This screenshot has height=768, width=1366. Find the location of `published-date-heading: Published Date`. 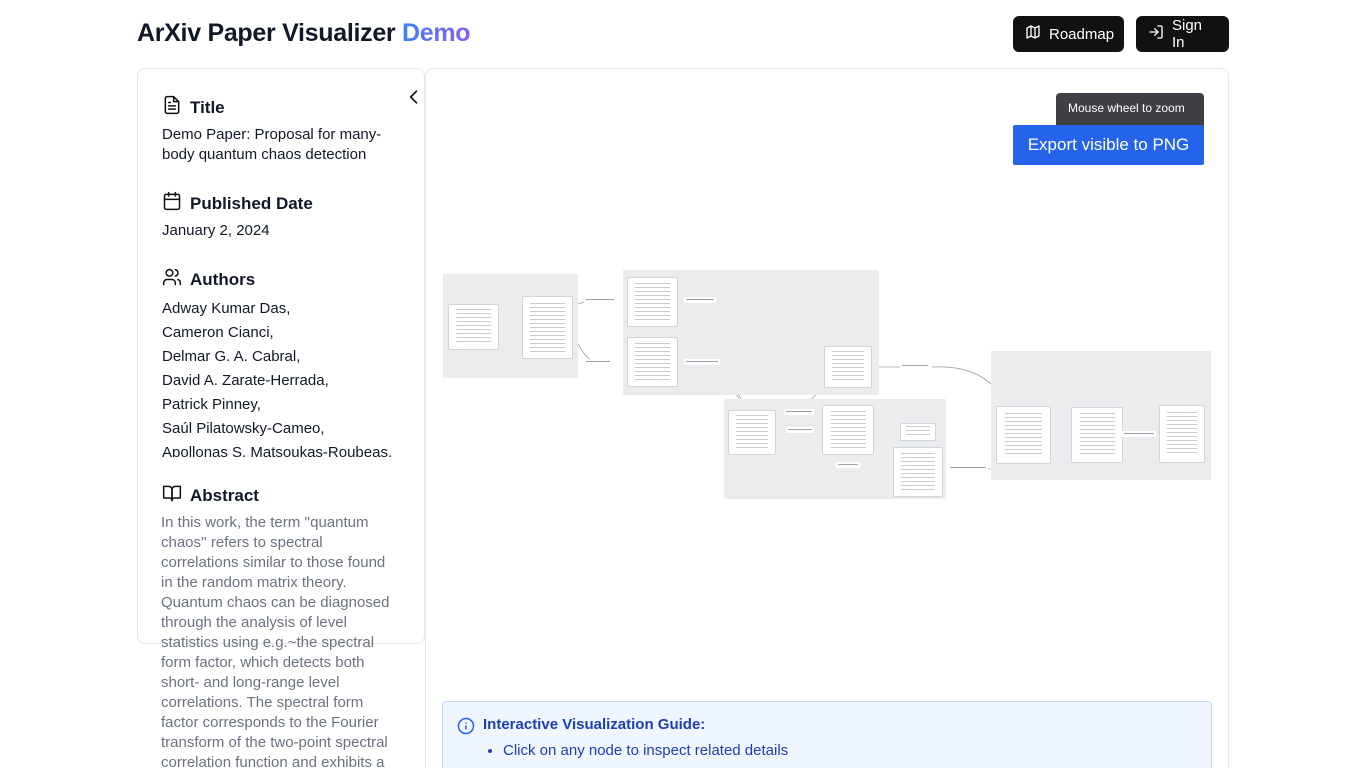

published-date-heading: Published Date is located at coordinates (237, 203).